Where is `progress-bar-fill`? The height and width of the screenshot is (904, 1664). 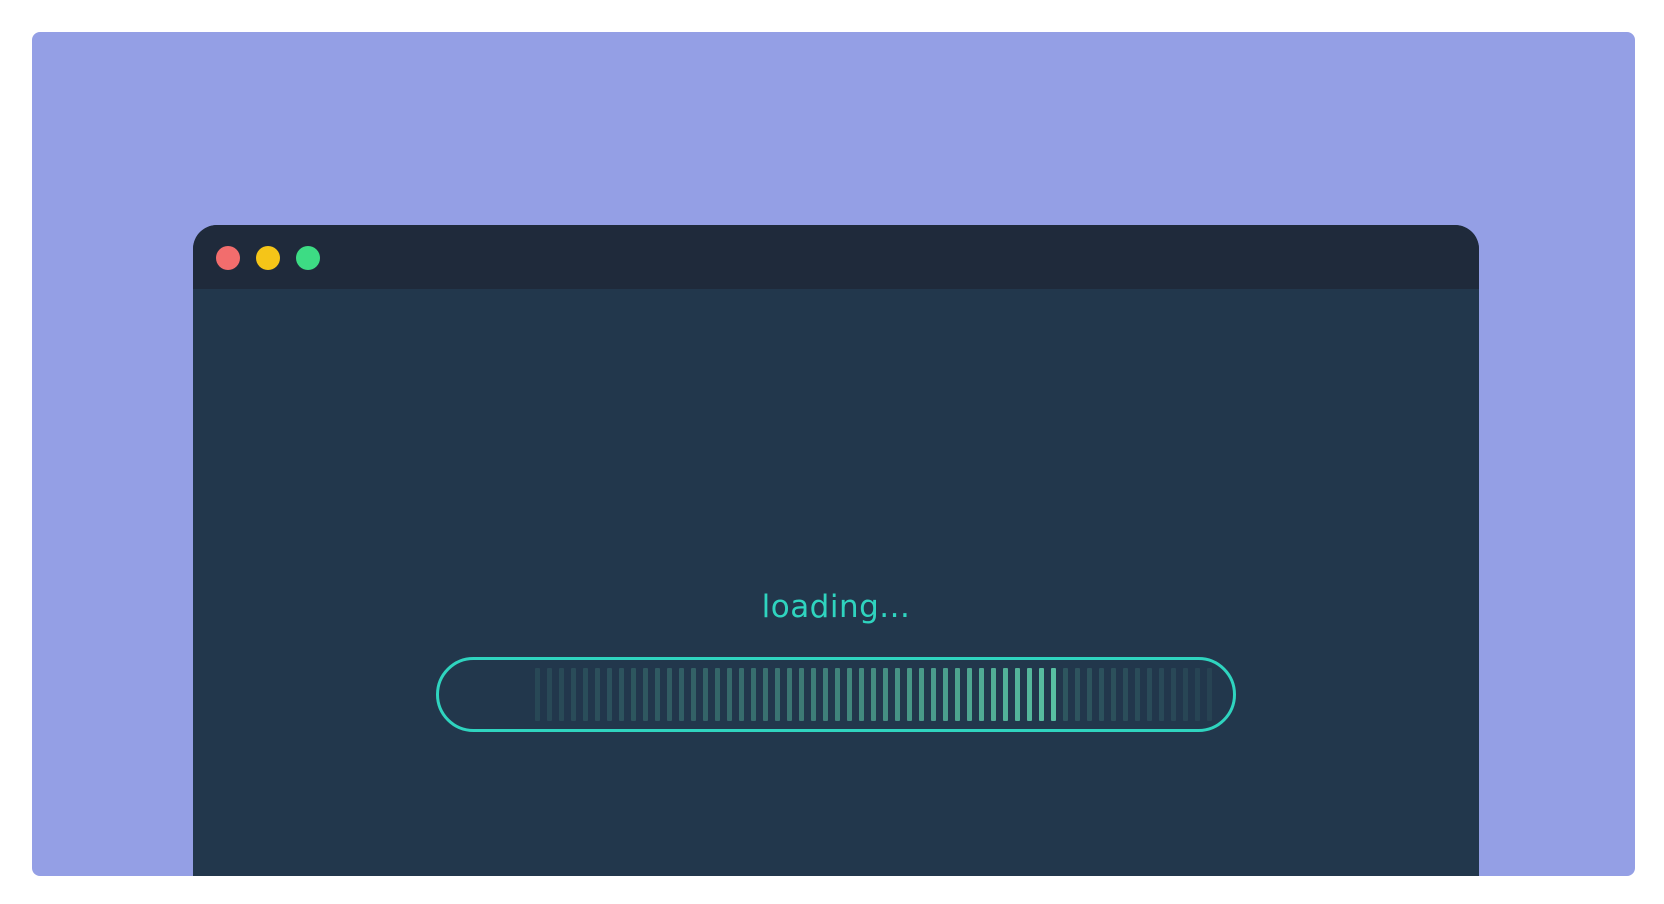 progress-bar-fill is located at coordinates (836, 694).